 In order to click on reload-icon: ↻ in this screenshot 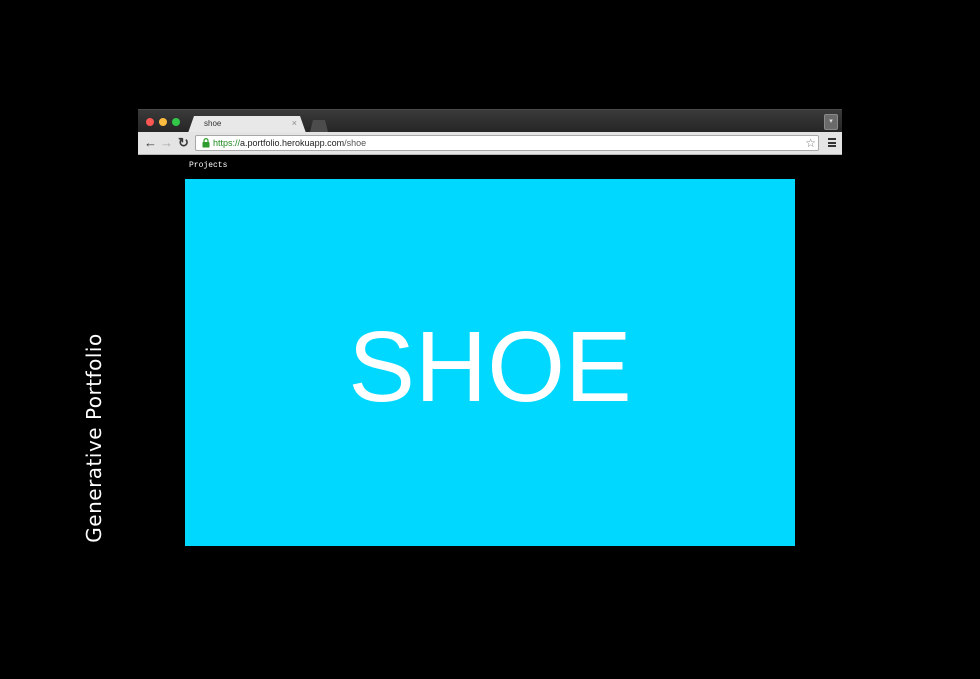, I will do `click(183, 143)`.